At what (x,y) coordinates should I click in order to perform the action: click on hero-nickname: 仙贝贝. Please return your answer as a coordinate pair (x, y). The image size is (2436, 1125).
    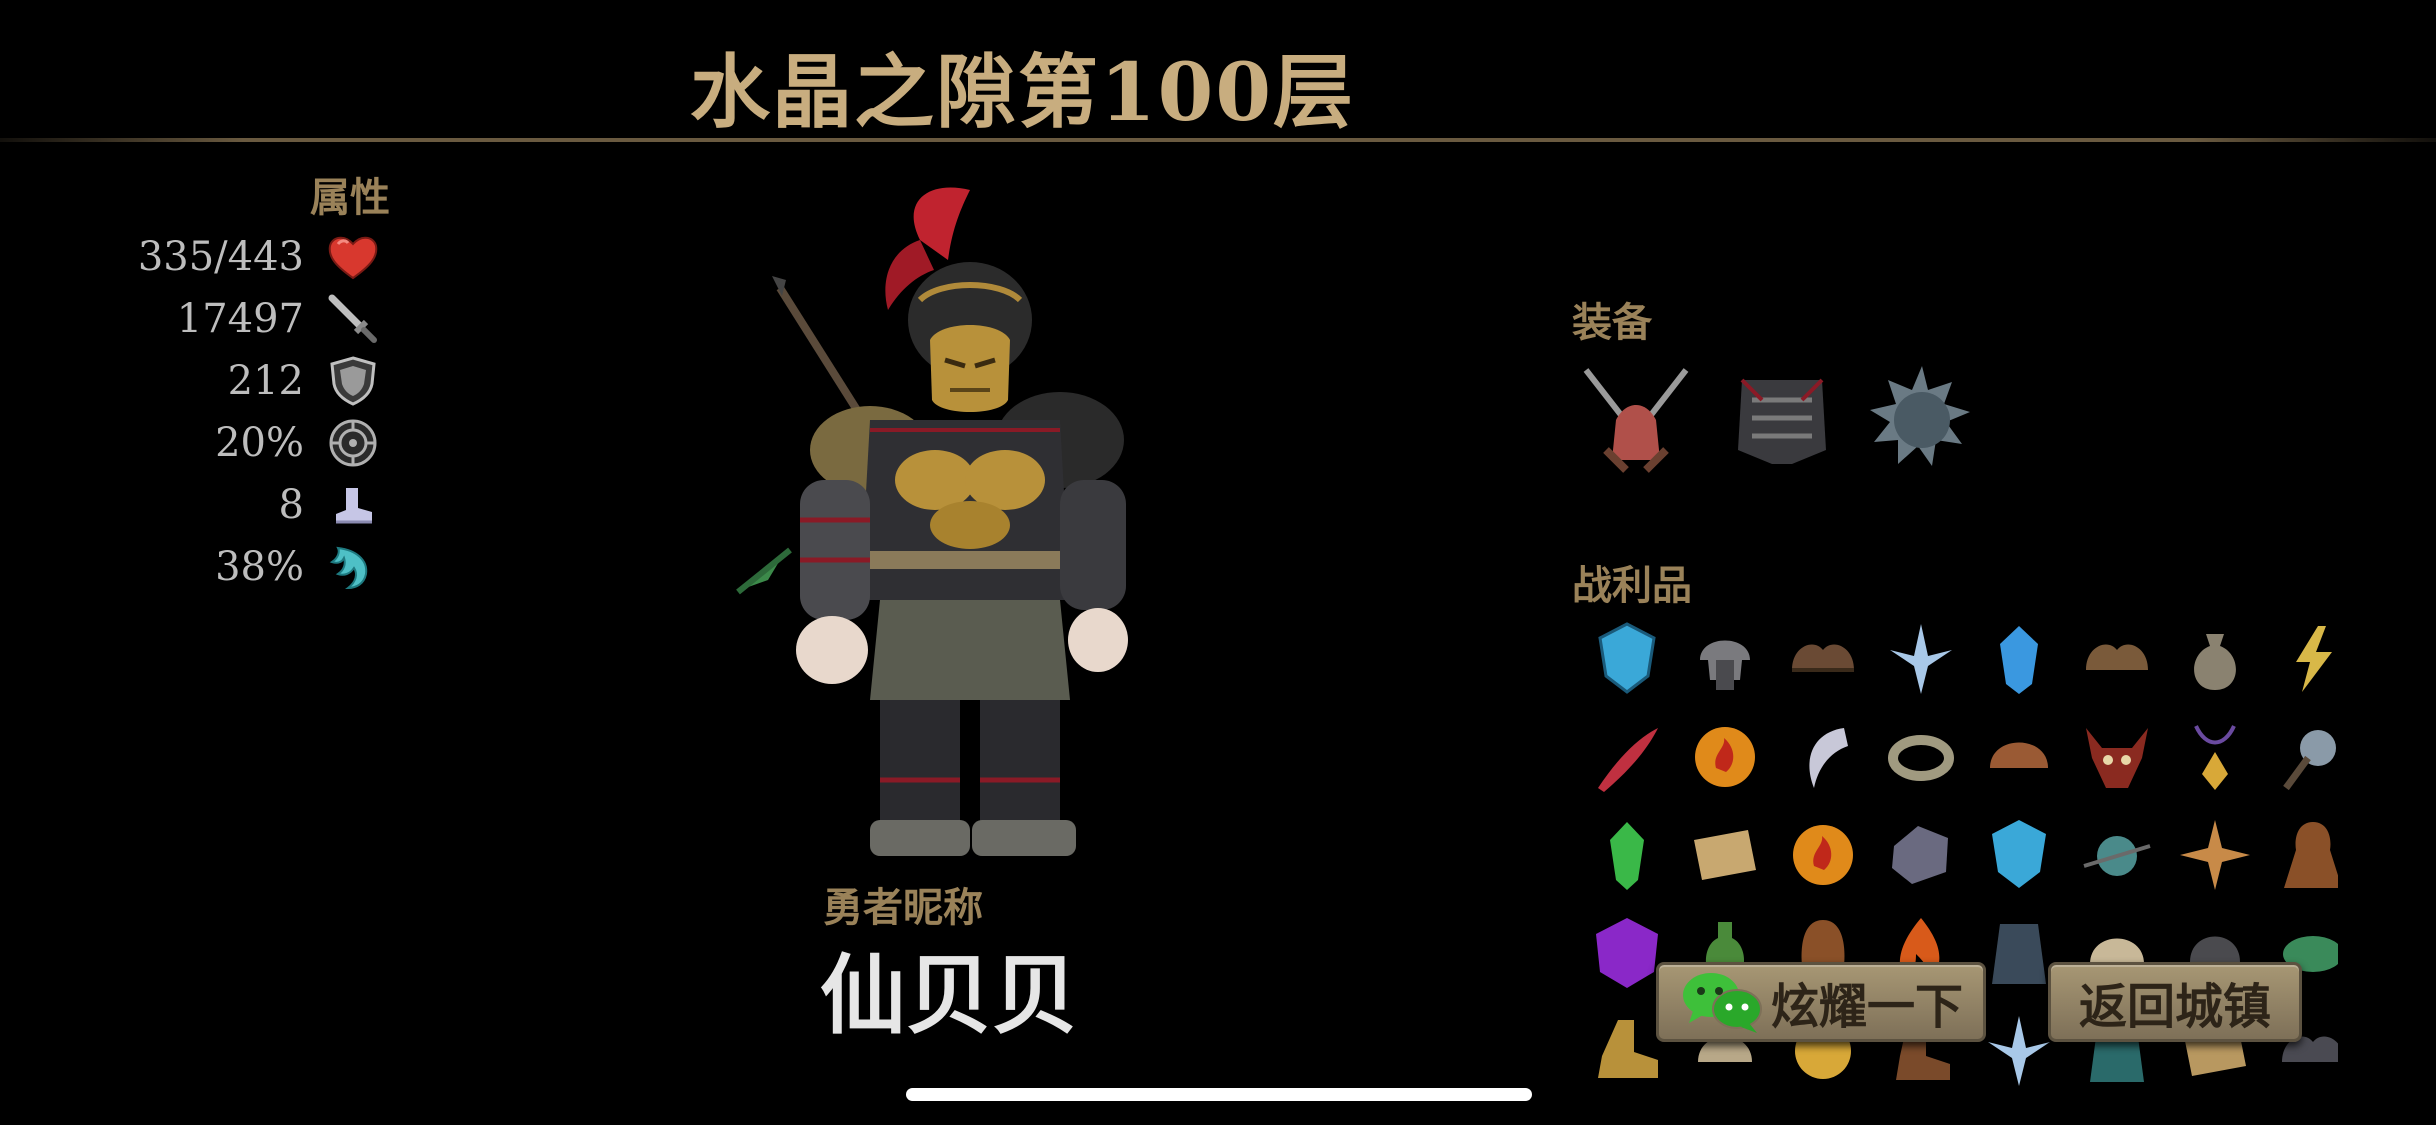
    Looking at the image, I should click on (949, 995).